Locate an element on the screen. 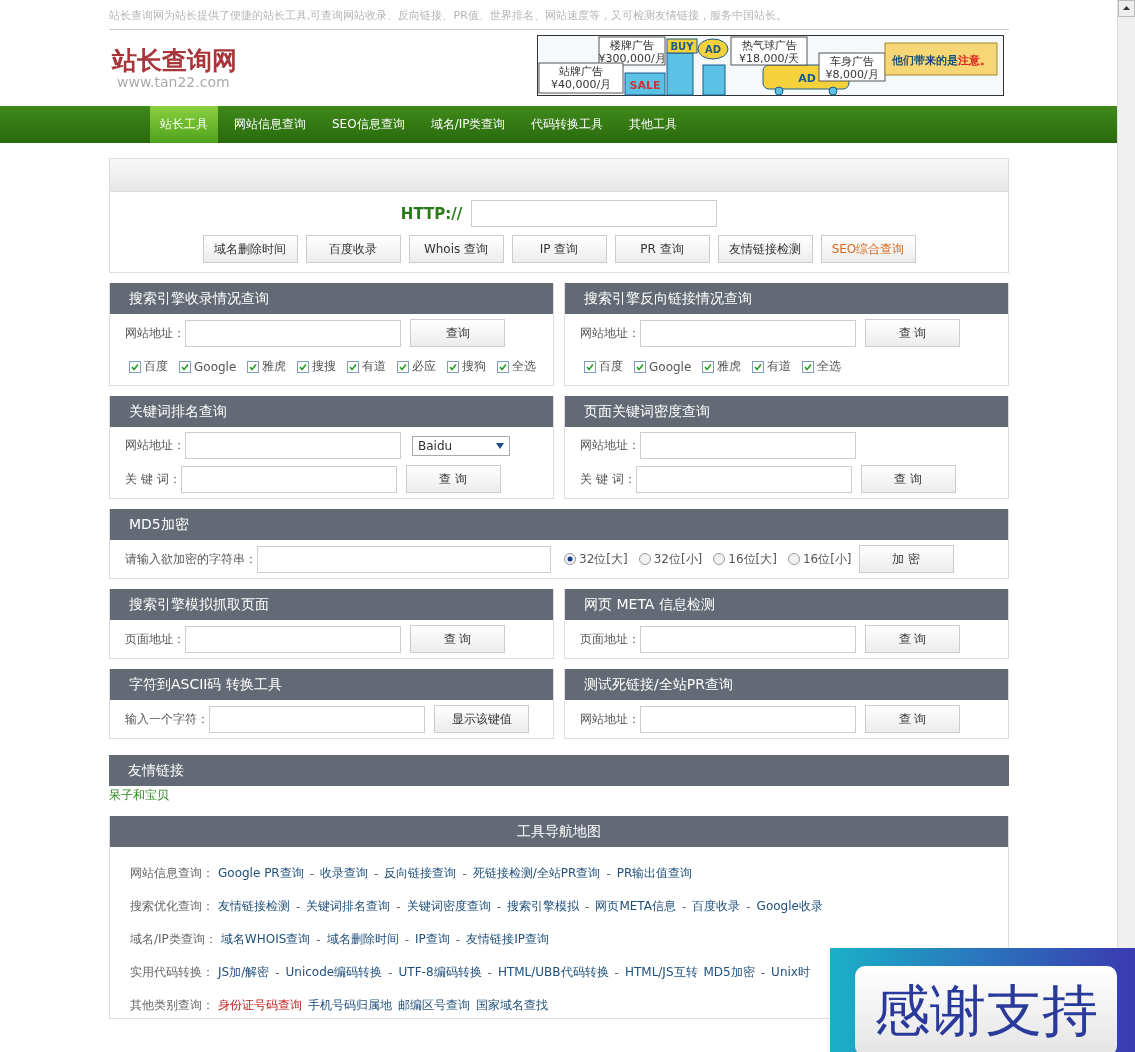 This screenshot has width=1135, height=1052. tool-link: Google PR查询 is located at coordinates (261, 873).